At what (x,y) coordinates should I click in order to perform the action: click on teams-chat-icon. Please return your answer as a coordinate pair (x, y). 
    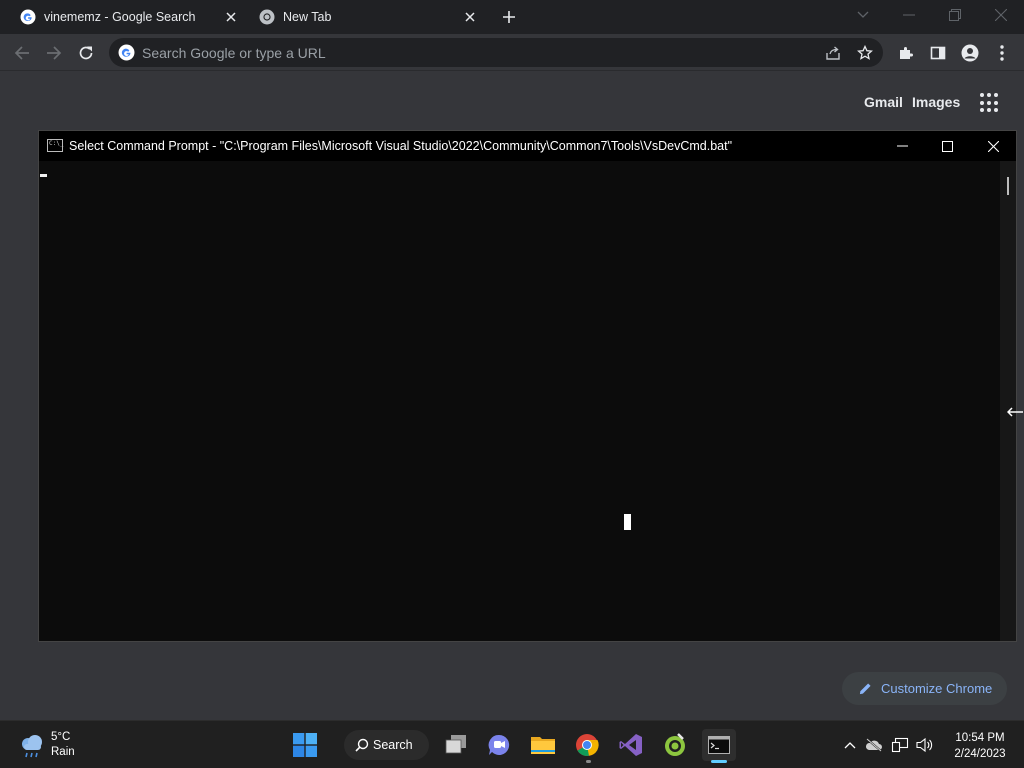
    Looking at the image, I should click on (499, 744).